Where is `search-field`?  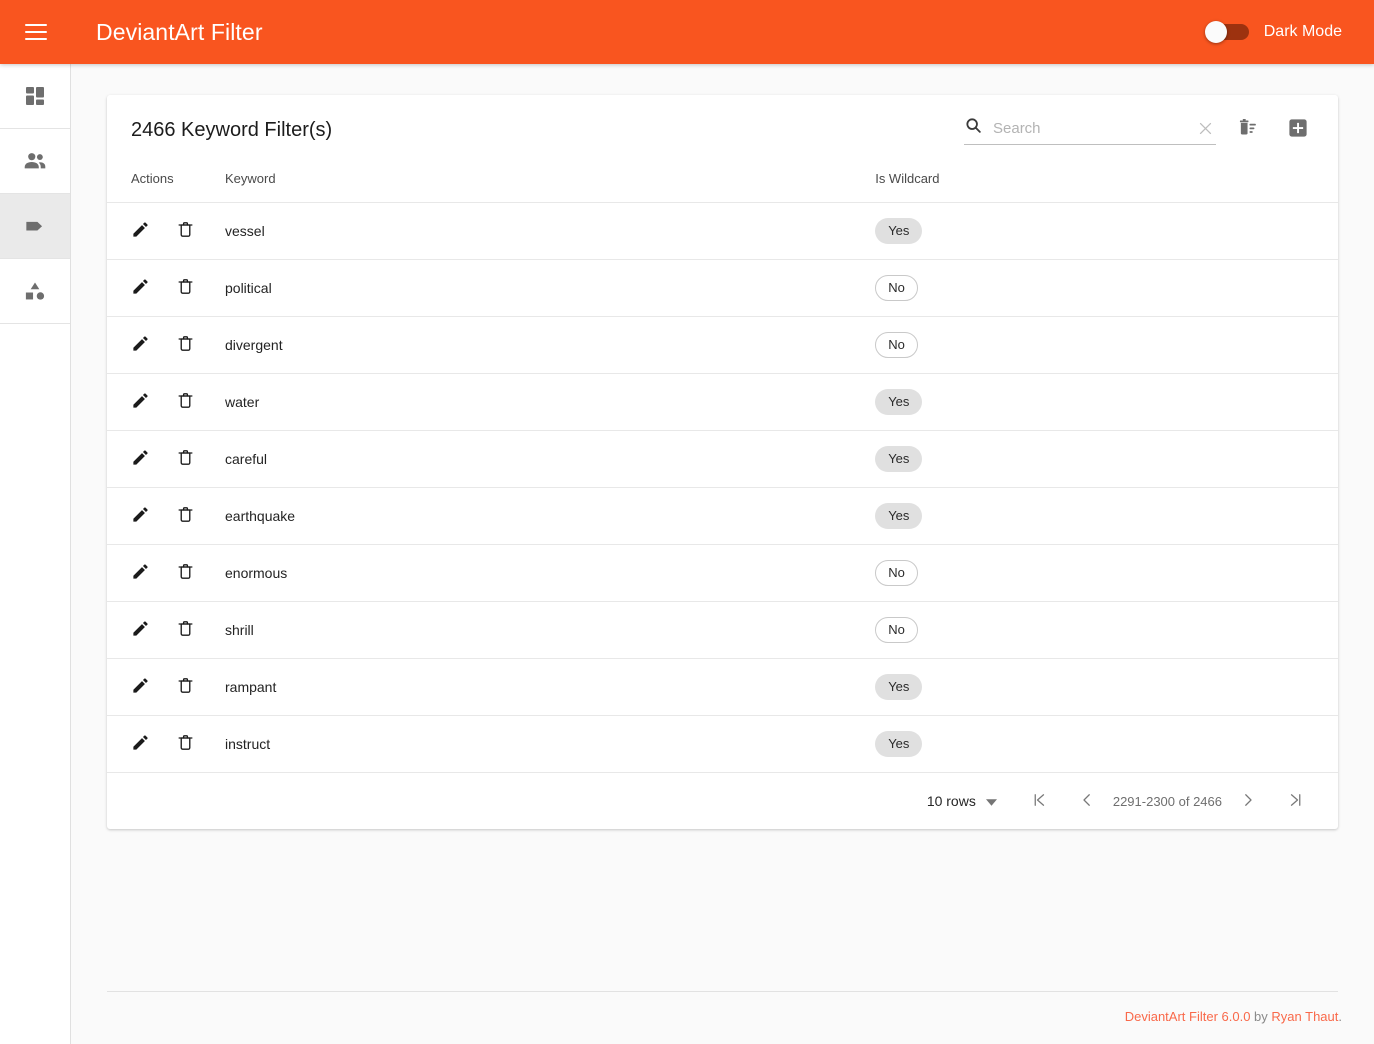 search-field is located at coordinates (1090, 130).